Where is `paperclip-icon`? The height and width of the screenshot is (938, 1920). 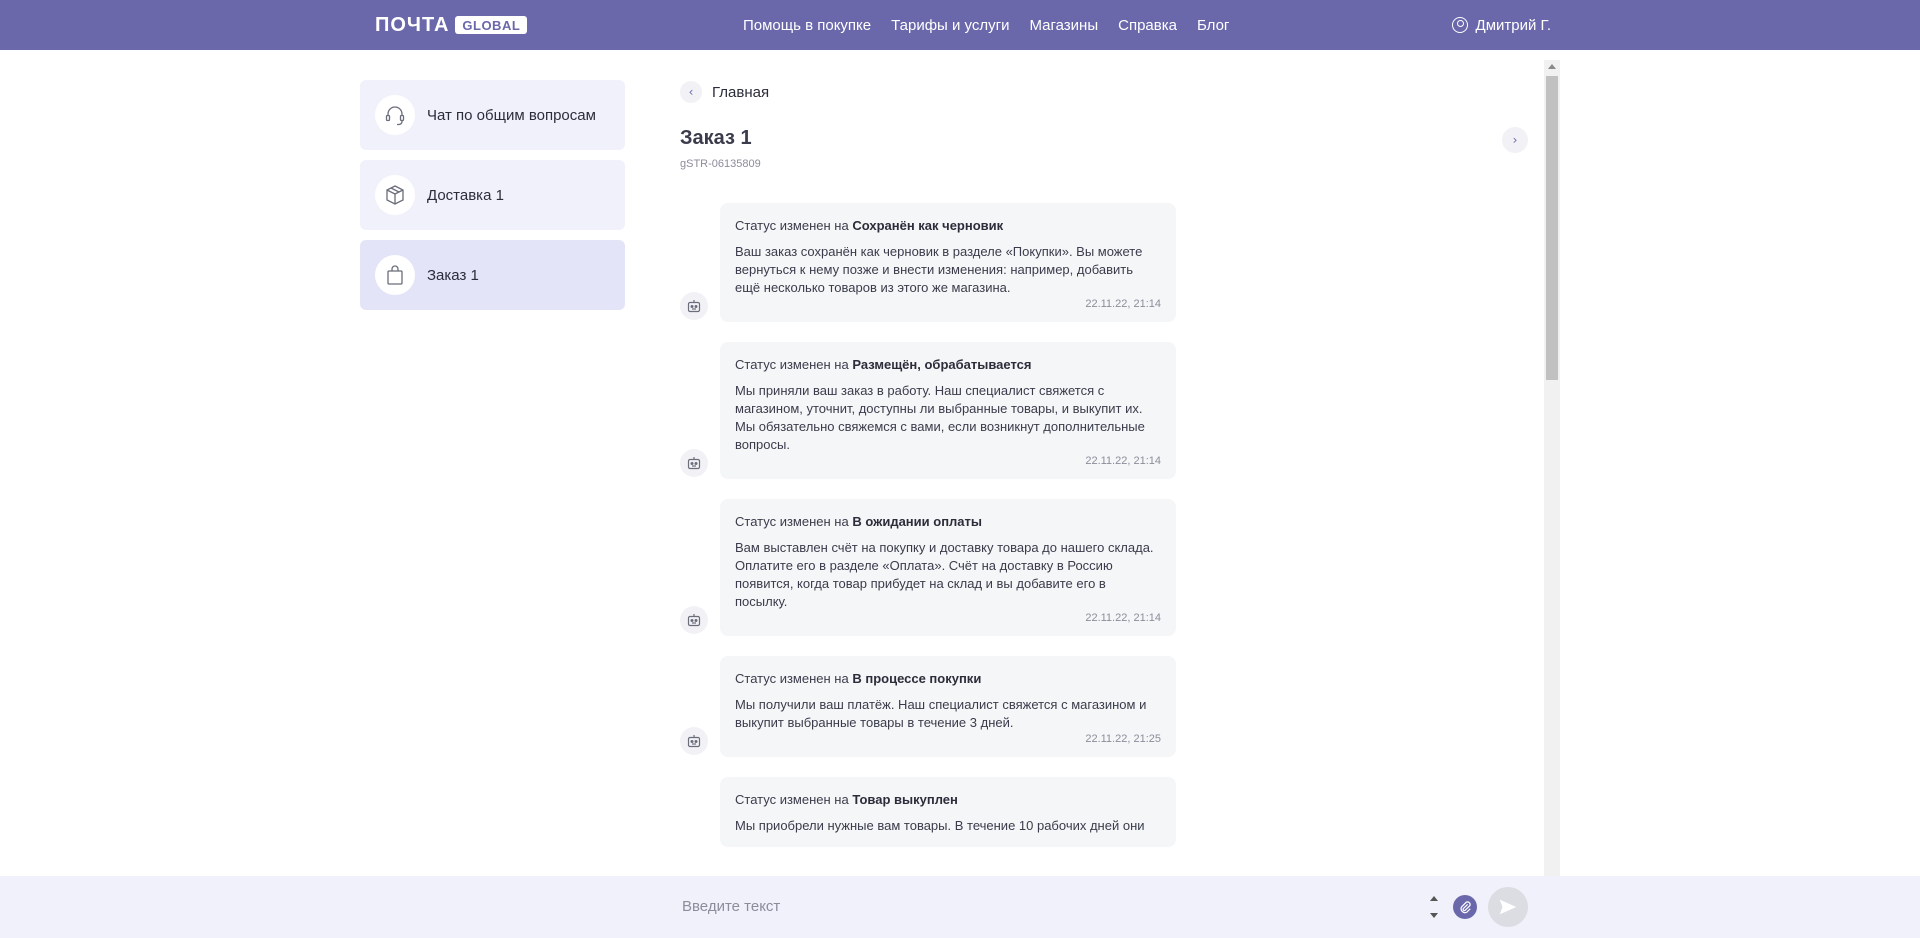 paperclip-icon is located at coordinates (1465, 907).